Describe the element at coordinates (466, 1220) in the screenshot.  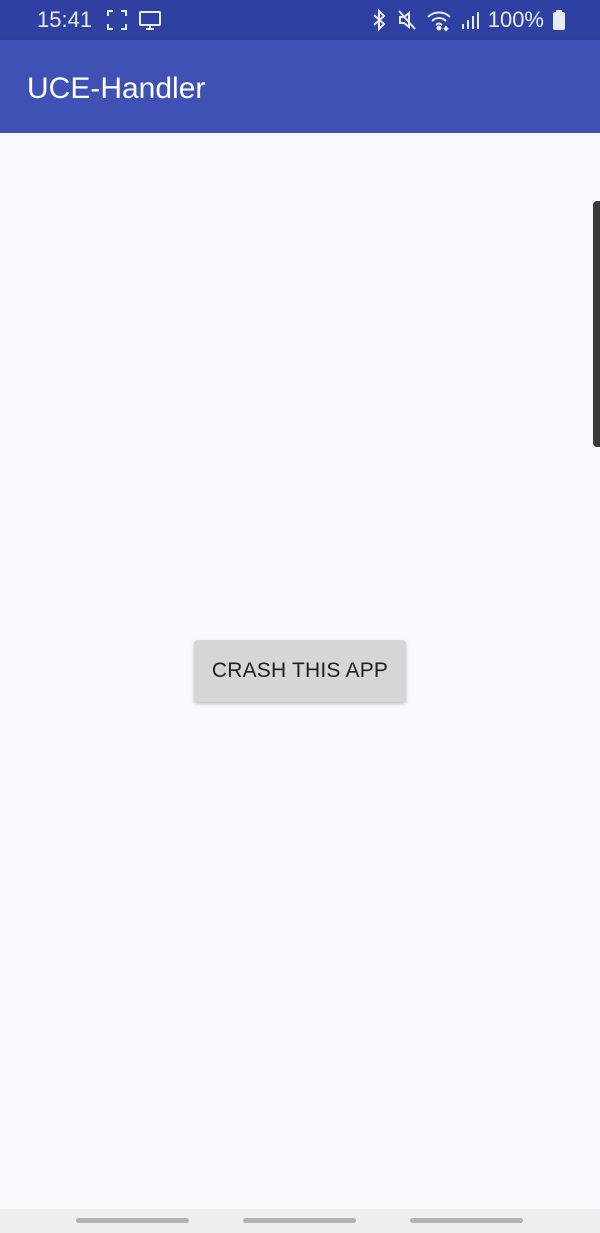
I see `back-handle` at that location.